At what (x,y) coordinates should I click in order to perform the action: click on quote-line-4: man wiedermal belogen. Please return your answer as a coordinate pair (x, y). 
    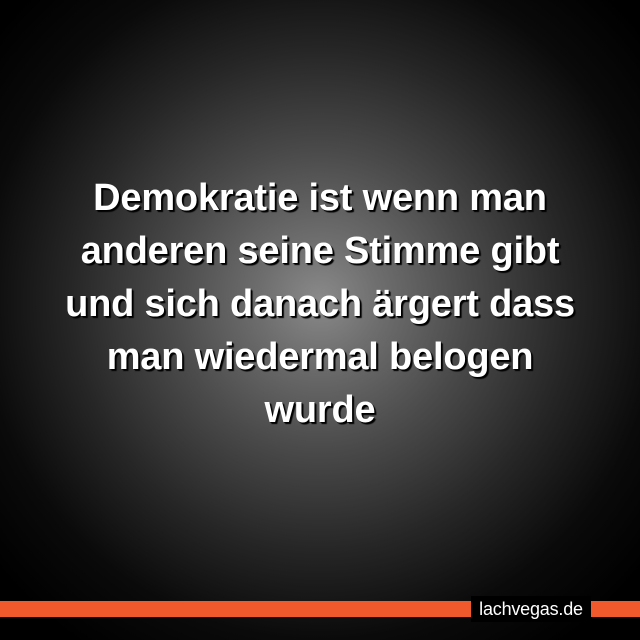
    Looking at the image, I should click on (320, 357).